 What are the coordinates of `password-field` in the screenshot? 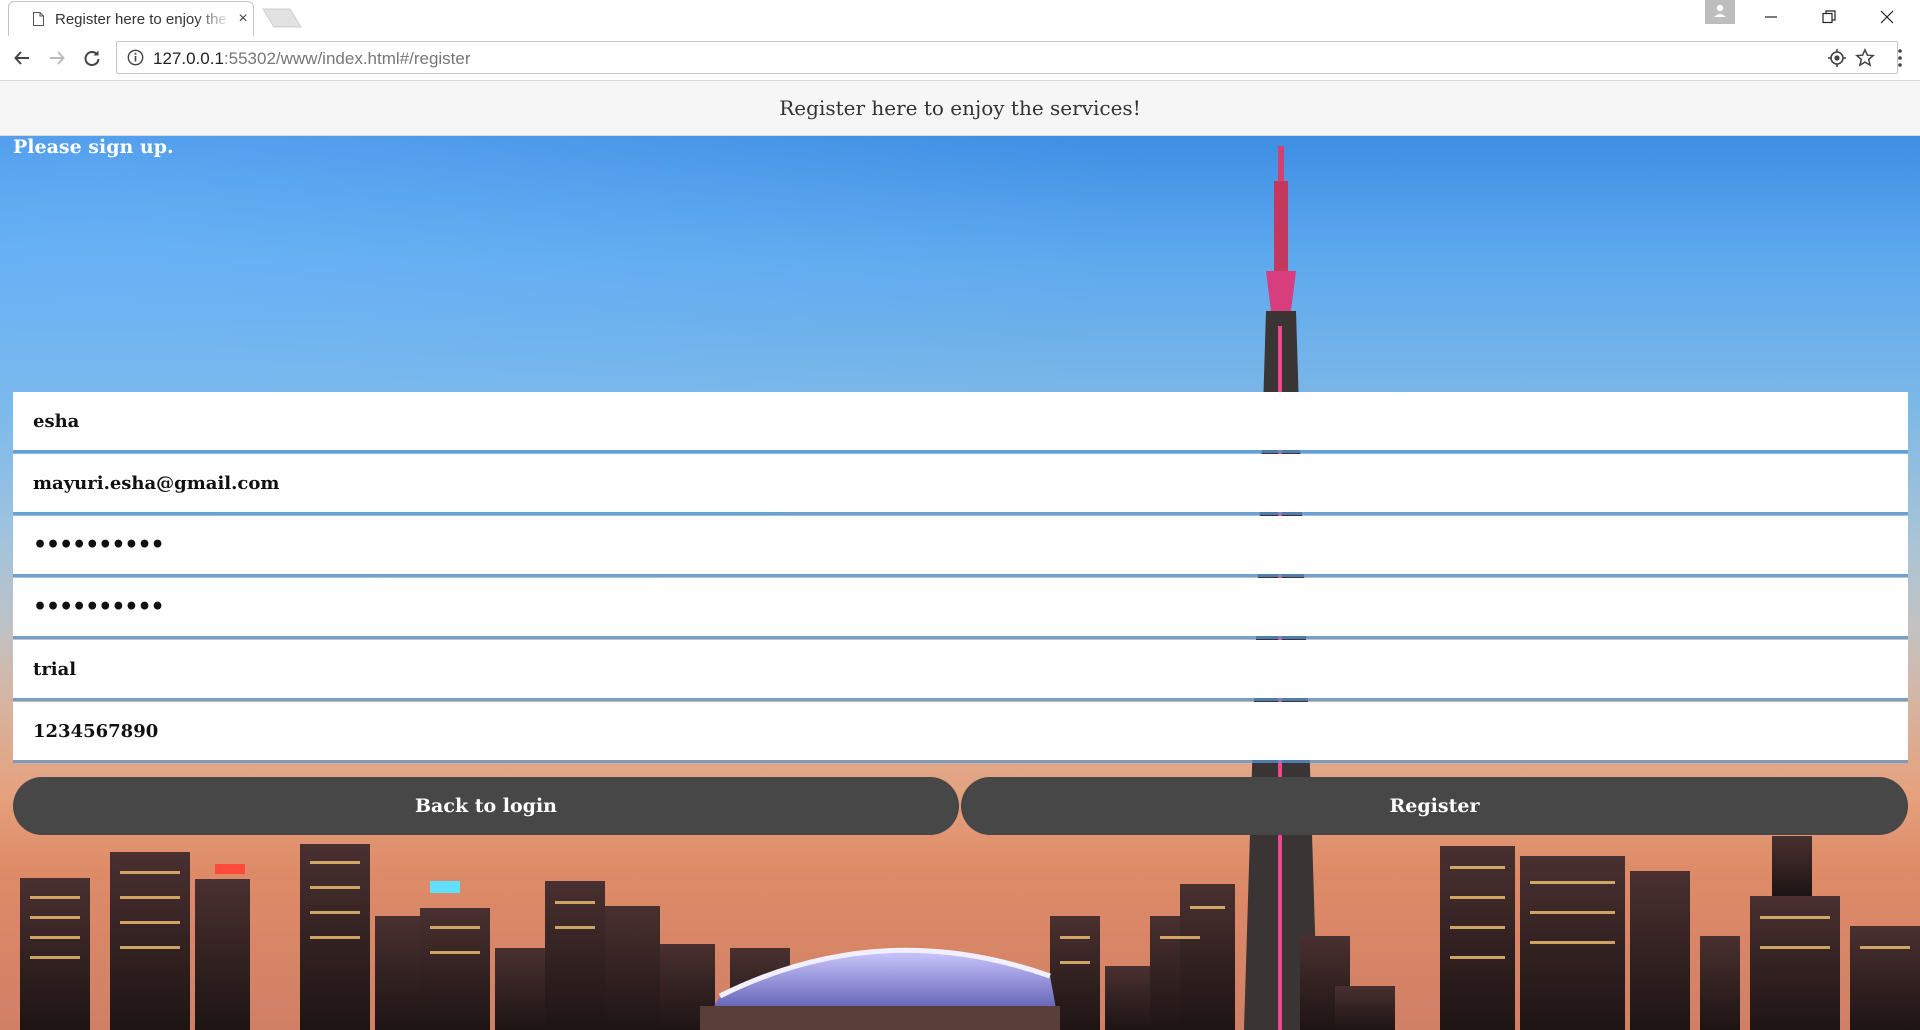 It's located at (960, 545).